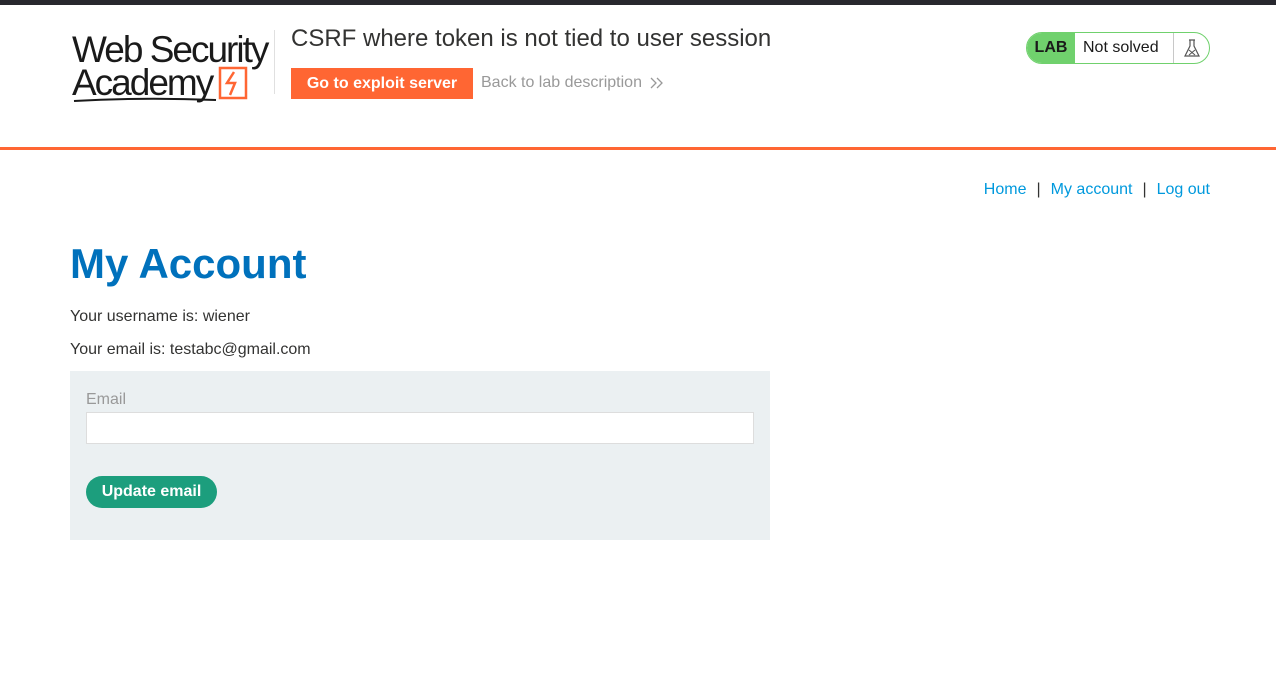 The height and width of the screenshot is (679, 1276). I want to click on top-navigation: Home | My account | Log out, so click(1097, 190).